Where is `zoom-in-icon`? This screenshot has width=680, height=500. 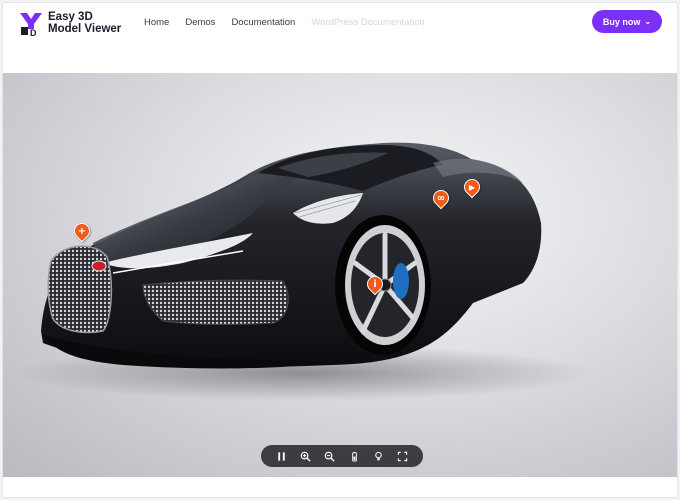
zoom-in-icon is located at coordinates (305, 456).